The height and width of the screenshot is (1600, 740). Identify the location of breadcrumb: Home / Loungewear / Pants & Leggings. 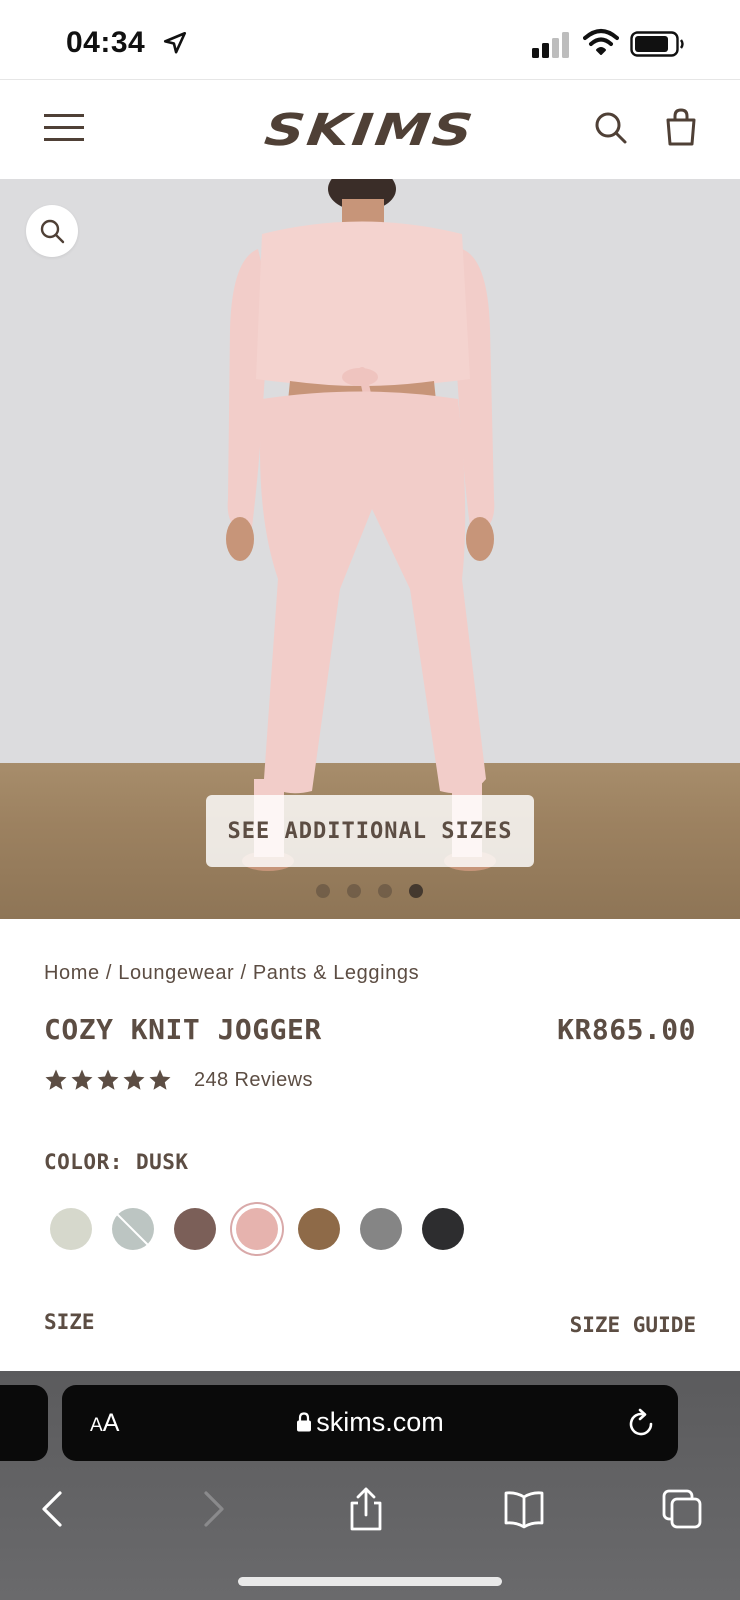
(231, 973).